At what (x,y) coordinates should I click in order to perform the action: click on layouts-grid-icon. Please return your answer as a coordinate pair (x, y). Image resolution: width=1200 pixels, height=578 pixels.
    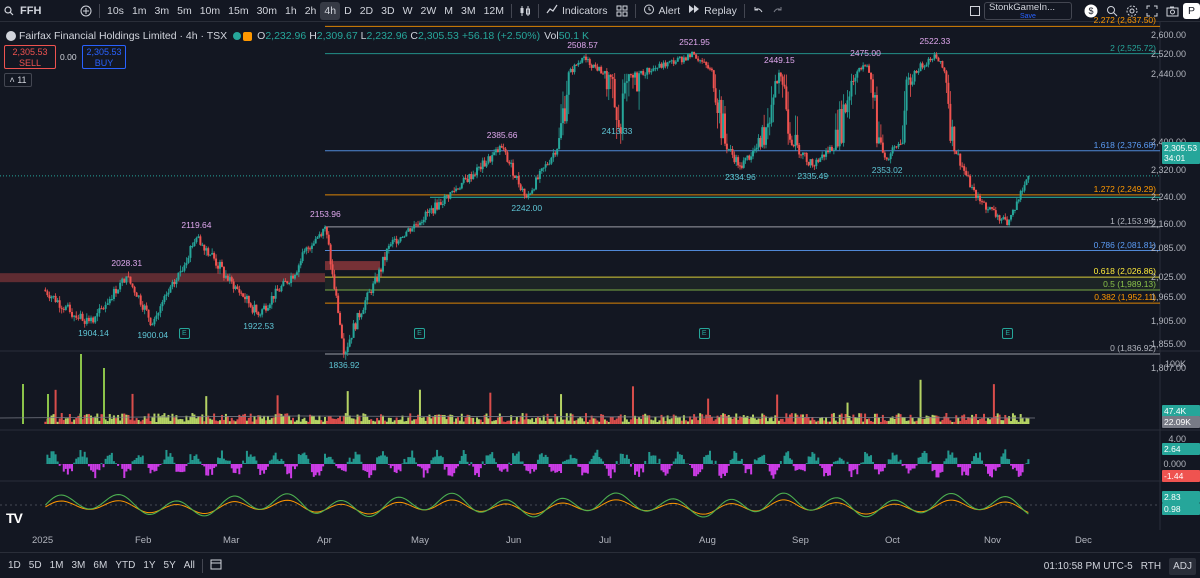
    Looking at the image, I should click on (622, 11).